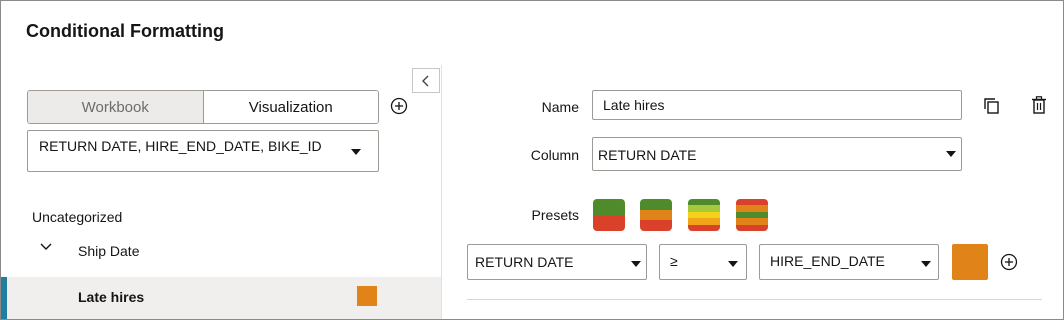 The image size is (1064, 320). I want to click on right-operand-value: HIRE_END_DATE, so click(827, 261).